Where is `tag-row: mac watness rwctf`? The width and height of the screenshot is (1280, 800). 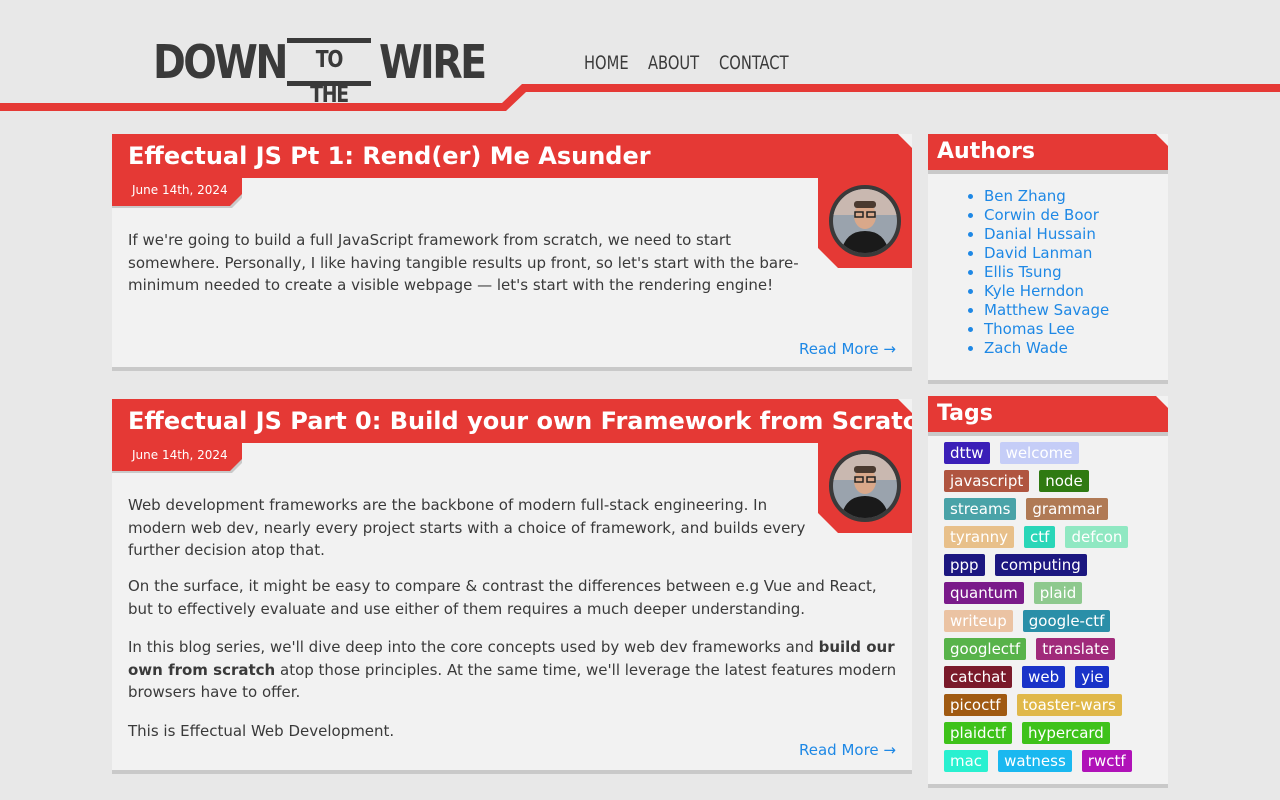
tag-row: mac watness rwctf is located at coordinates (1051, 764).